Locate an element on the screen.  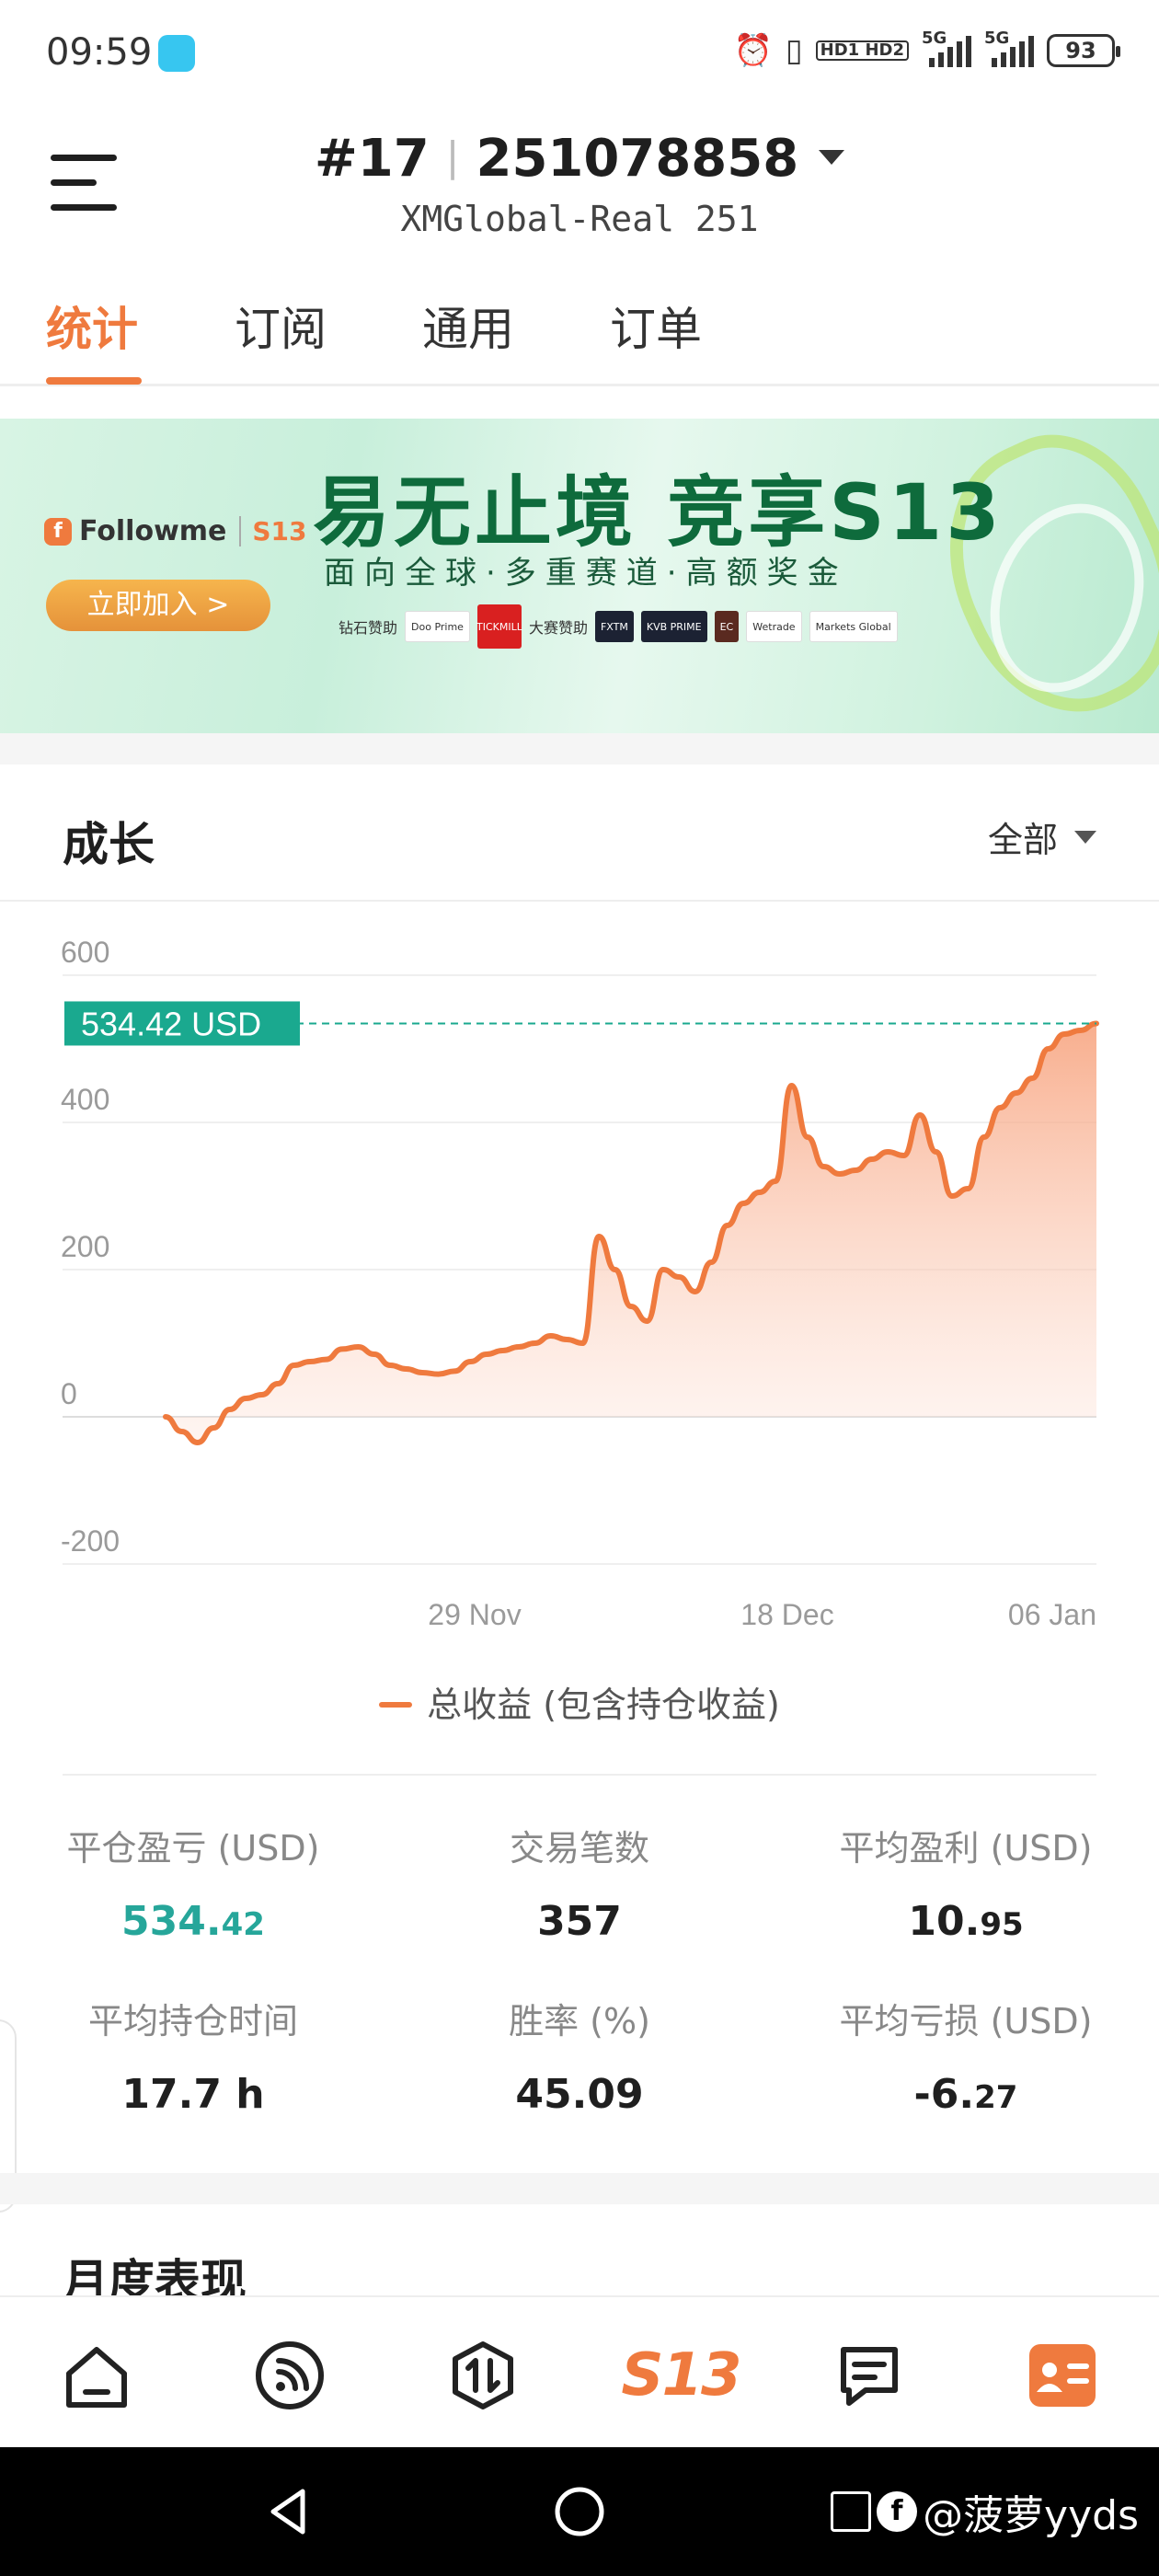
home-icon is located at coordinates (96, 2377).